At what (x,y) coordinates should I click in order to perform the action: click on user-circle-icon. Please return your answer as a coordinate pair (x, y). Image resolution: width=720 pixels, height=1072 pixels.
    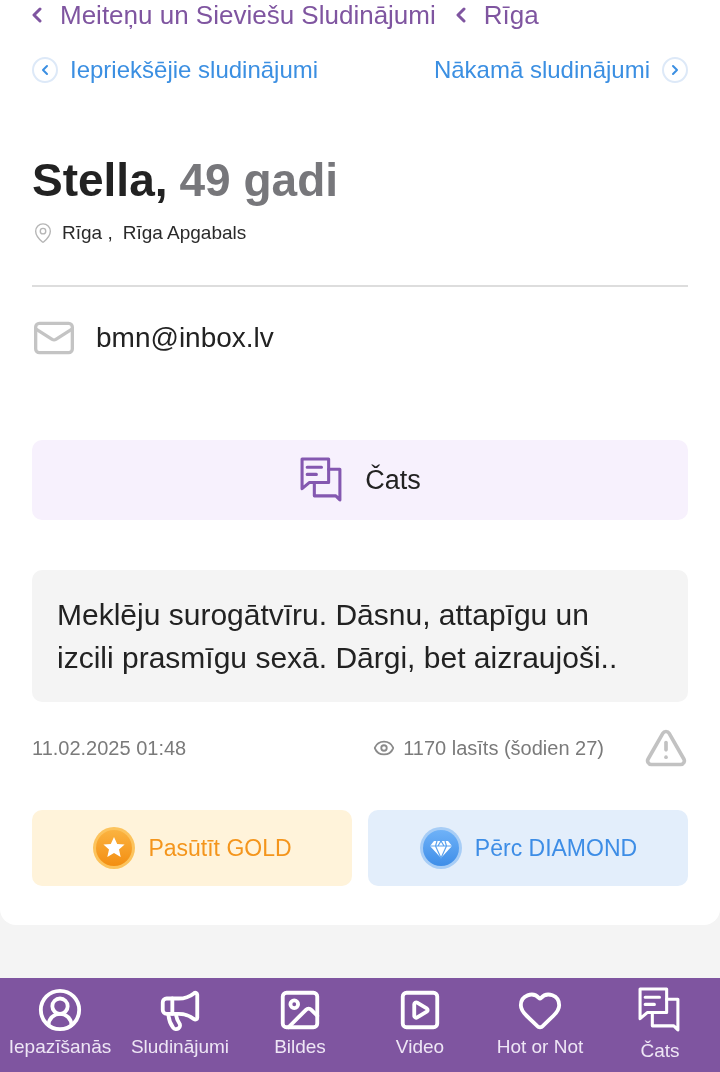
    Looking at the image, I should click on (60, 1010).